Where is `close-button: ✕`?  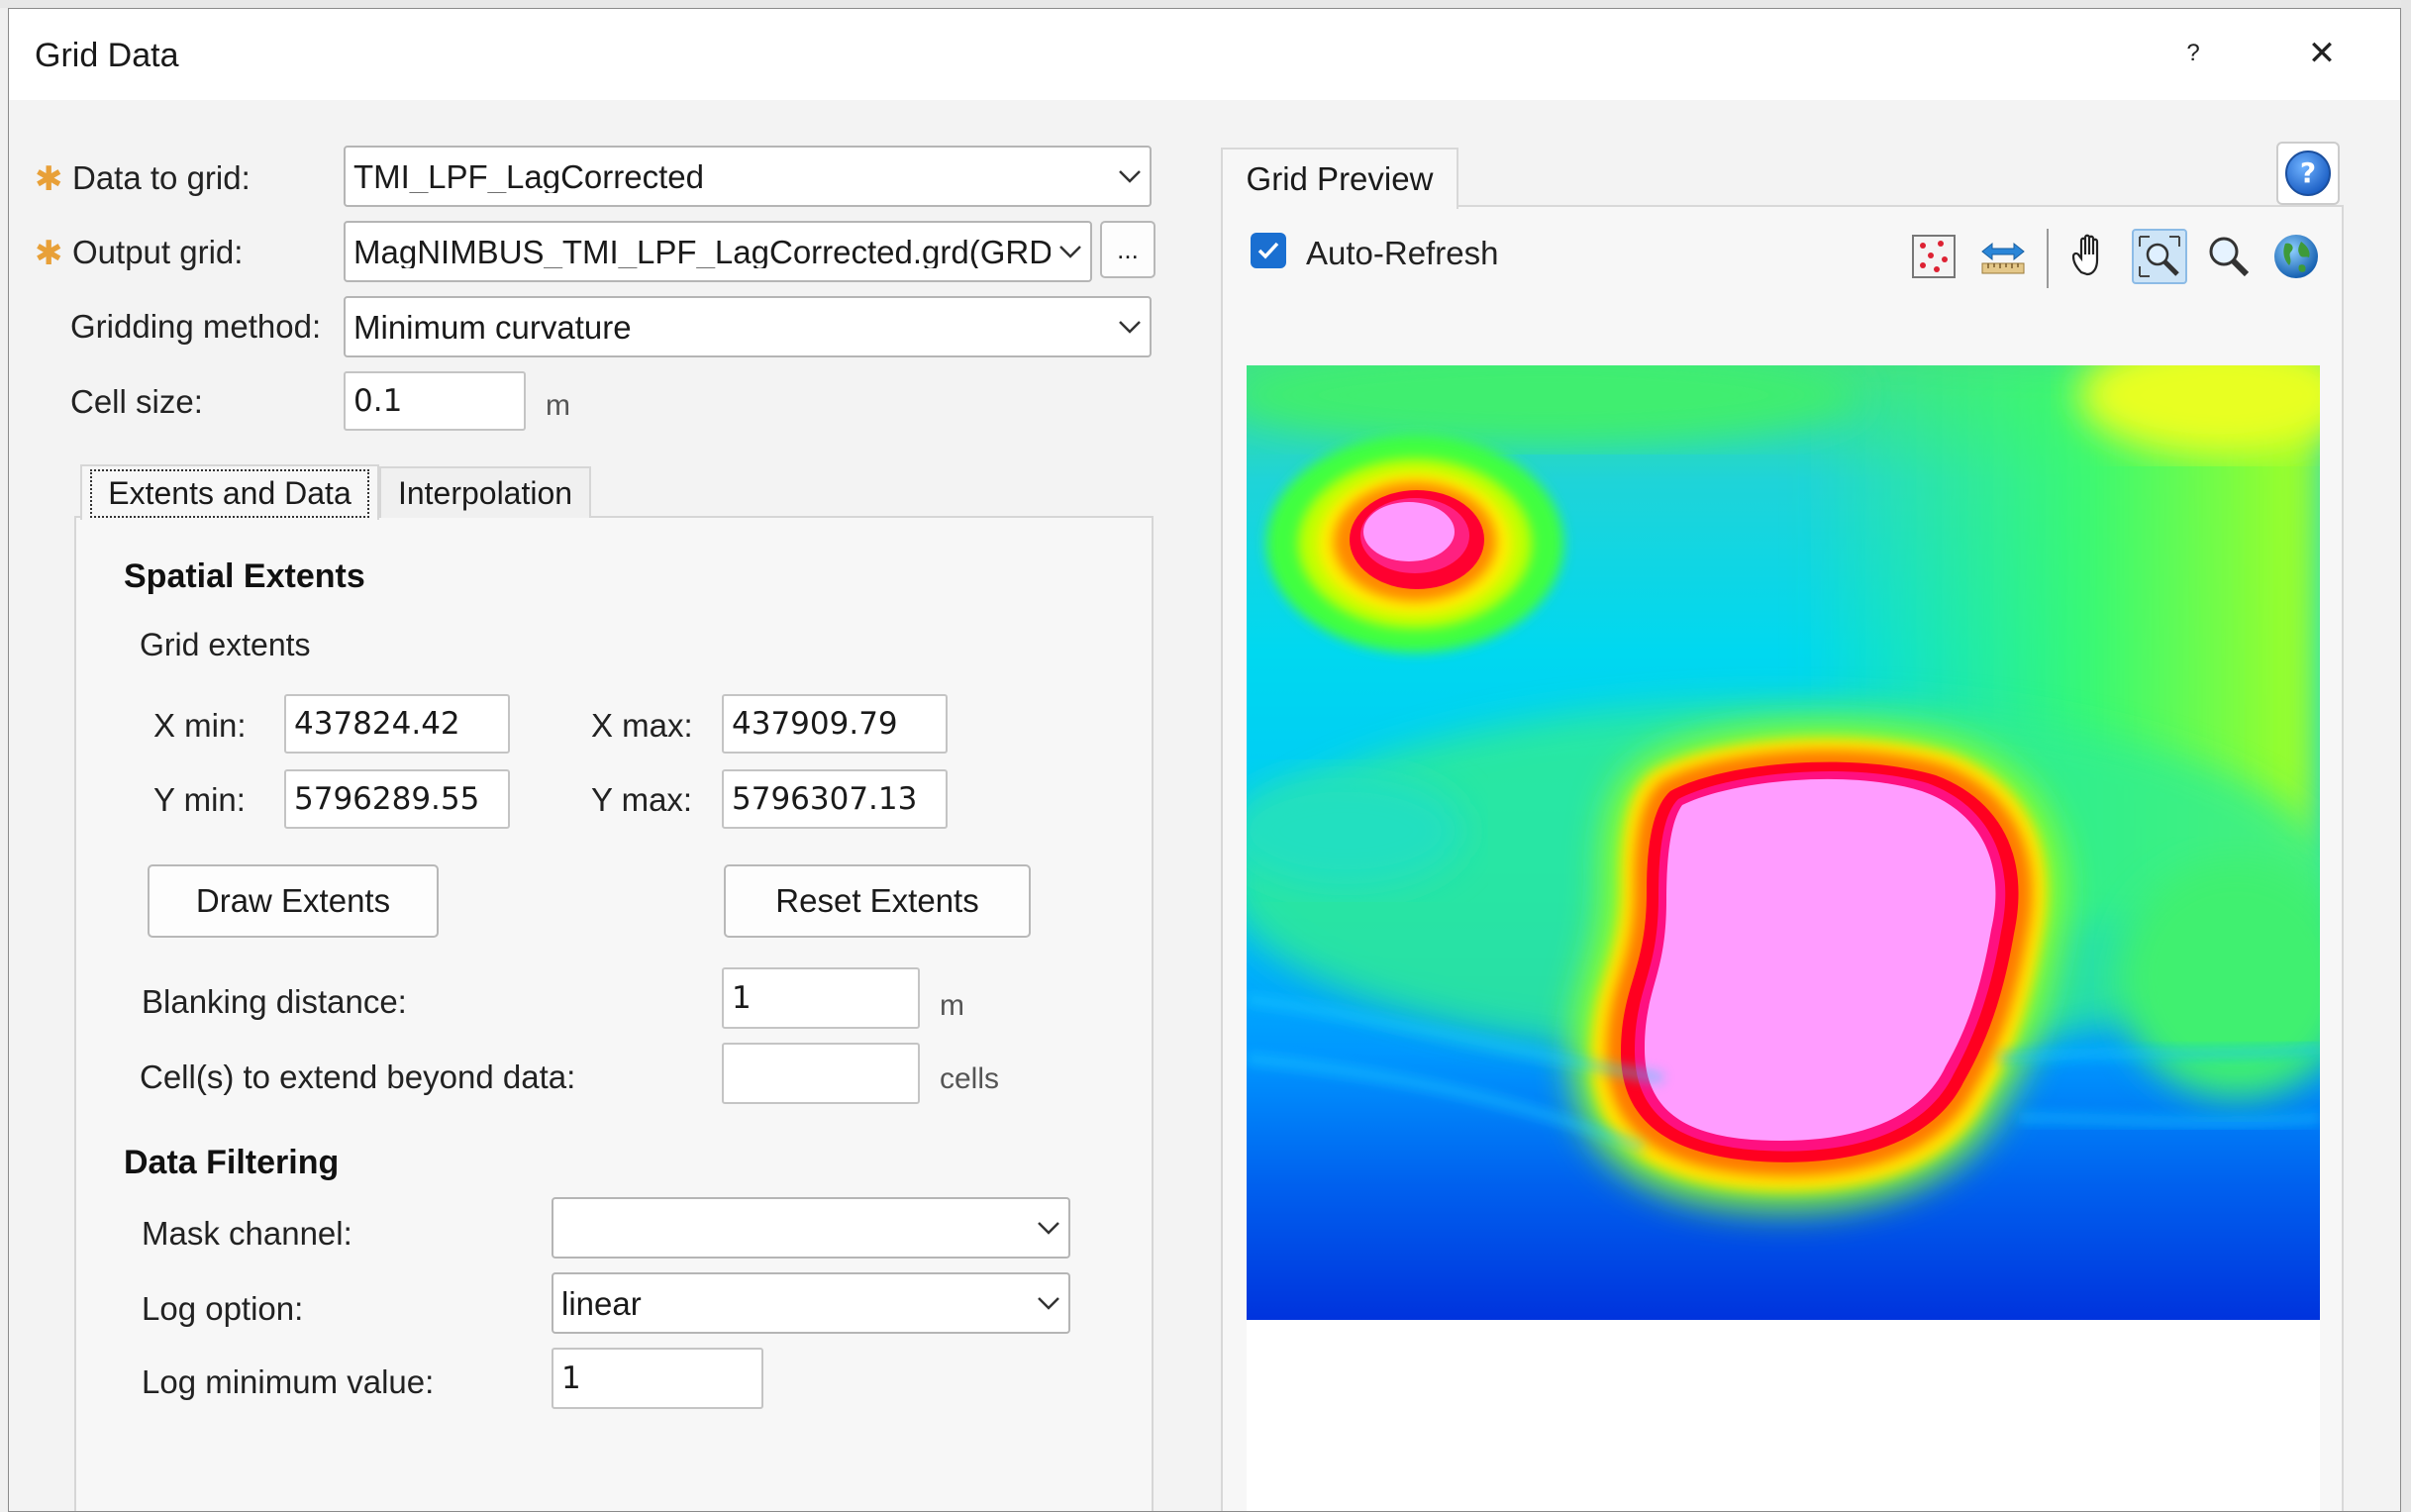
close-button: ✕ is located at coordinates (2322, 53).